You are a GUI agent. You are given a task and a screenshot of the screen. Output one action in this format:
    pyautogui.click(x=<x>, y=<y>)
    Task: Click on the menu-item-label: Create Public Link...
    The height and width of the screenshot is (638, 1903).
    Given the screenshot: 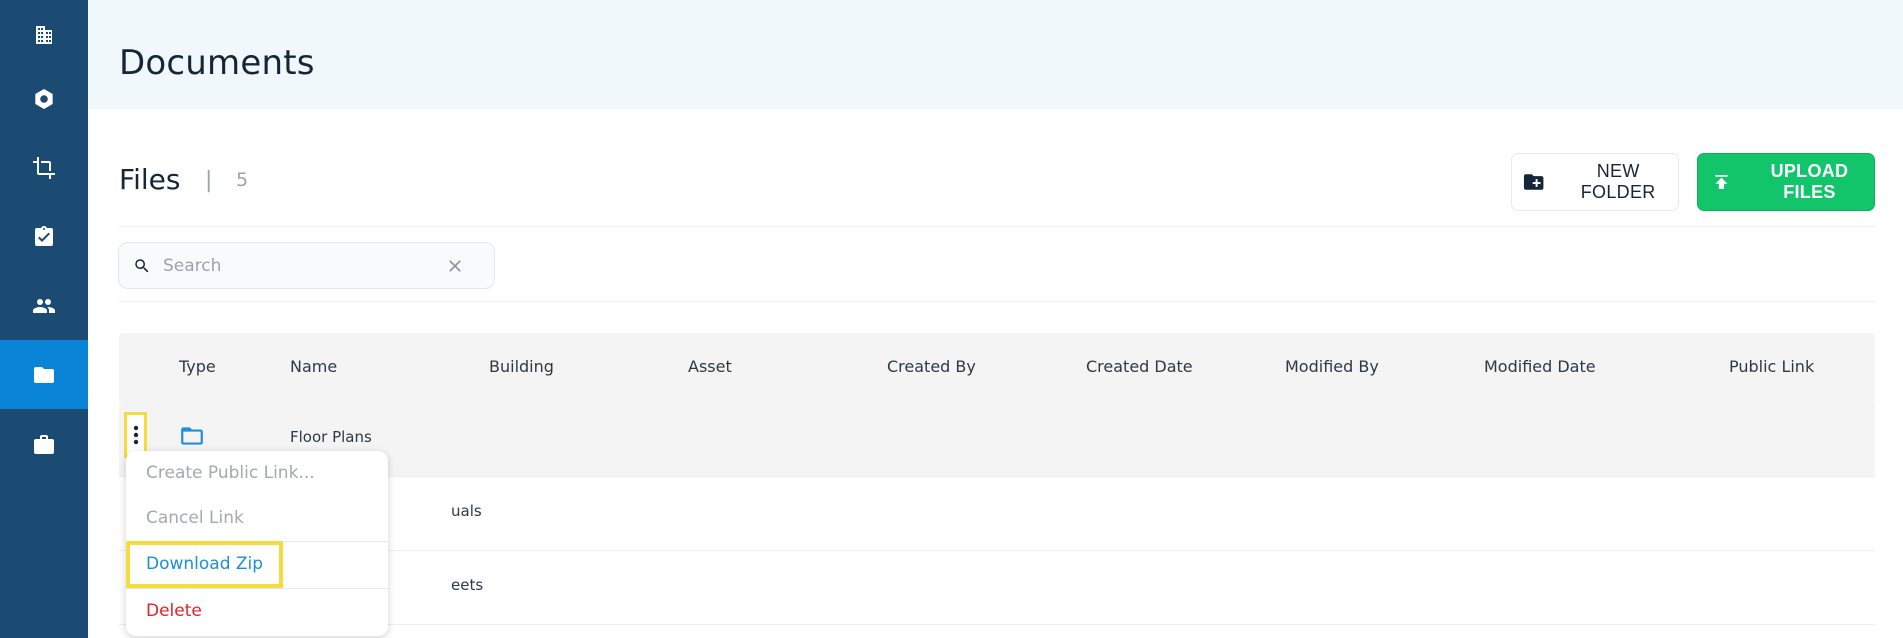 What is the action you would take?
    pyautogui.click(x=230, y=473)
    